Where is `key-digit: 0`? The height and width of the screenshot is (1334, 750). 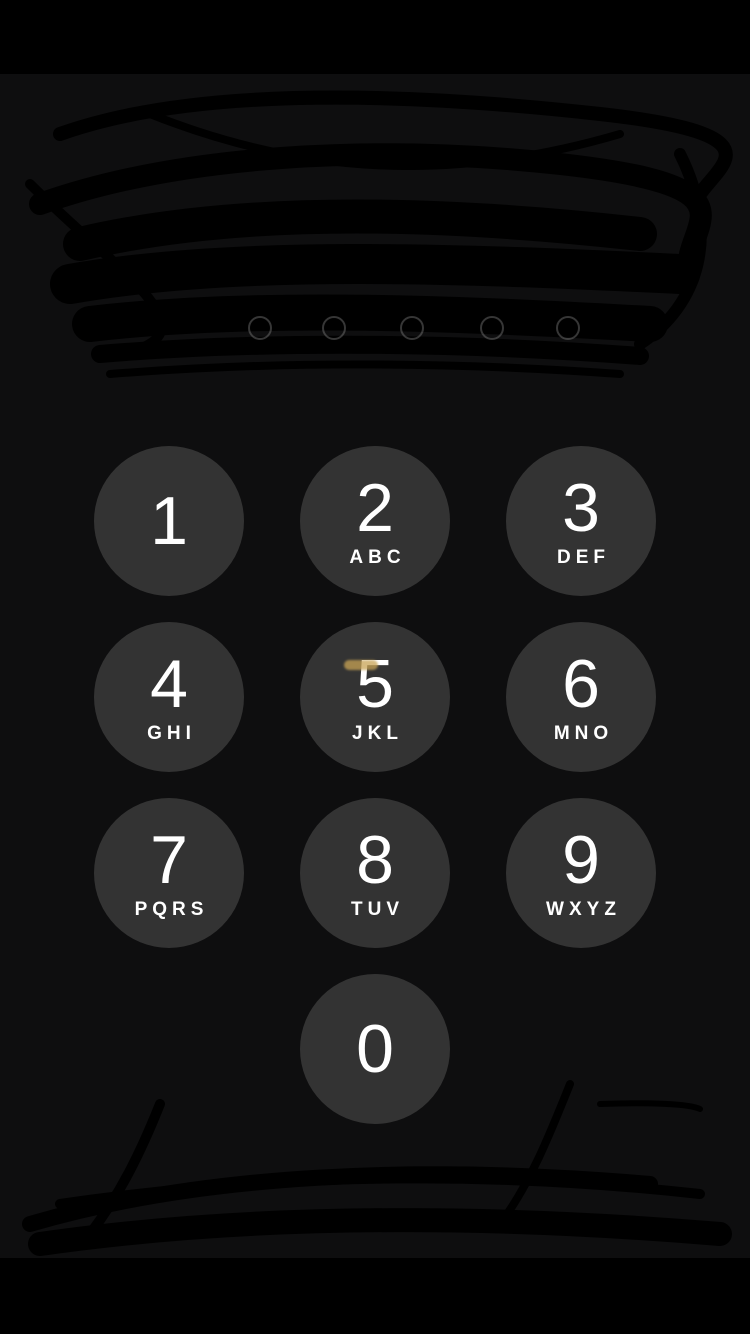 key-digit: 0 is located at coordinates (375, 1049).